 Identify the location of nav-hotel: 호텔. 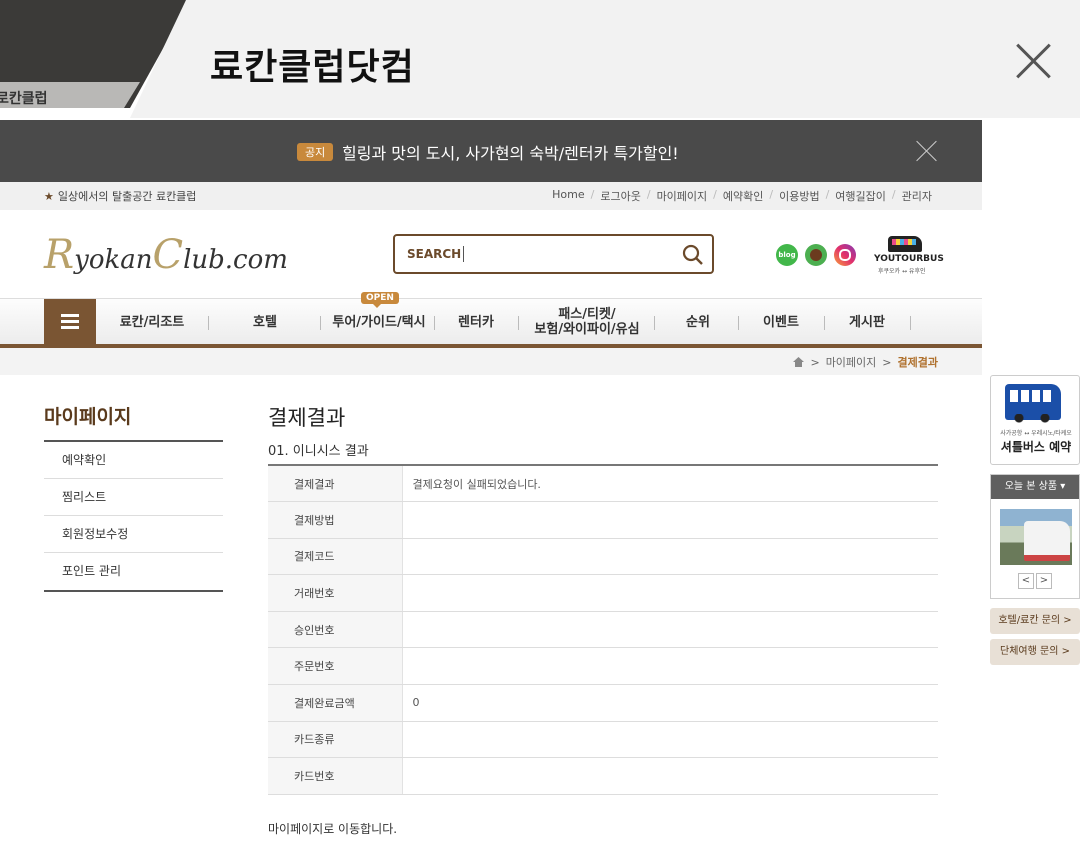
(265, 322).